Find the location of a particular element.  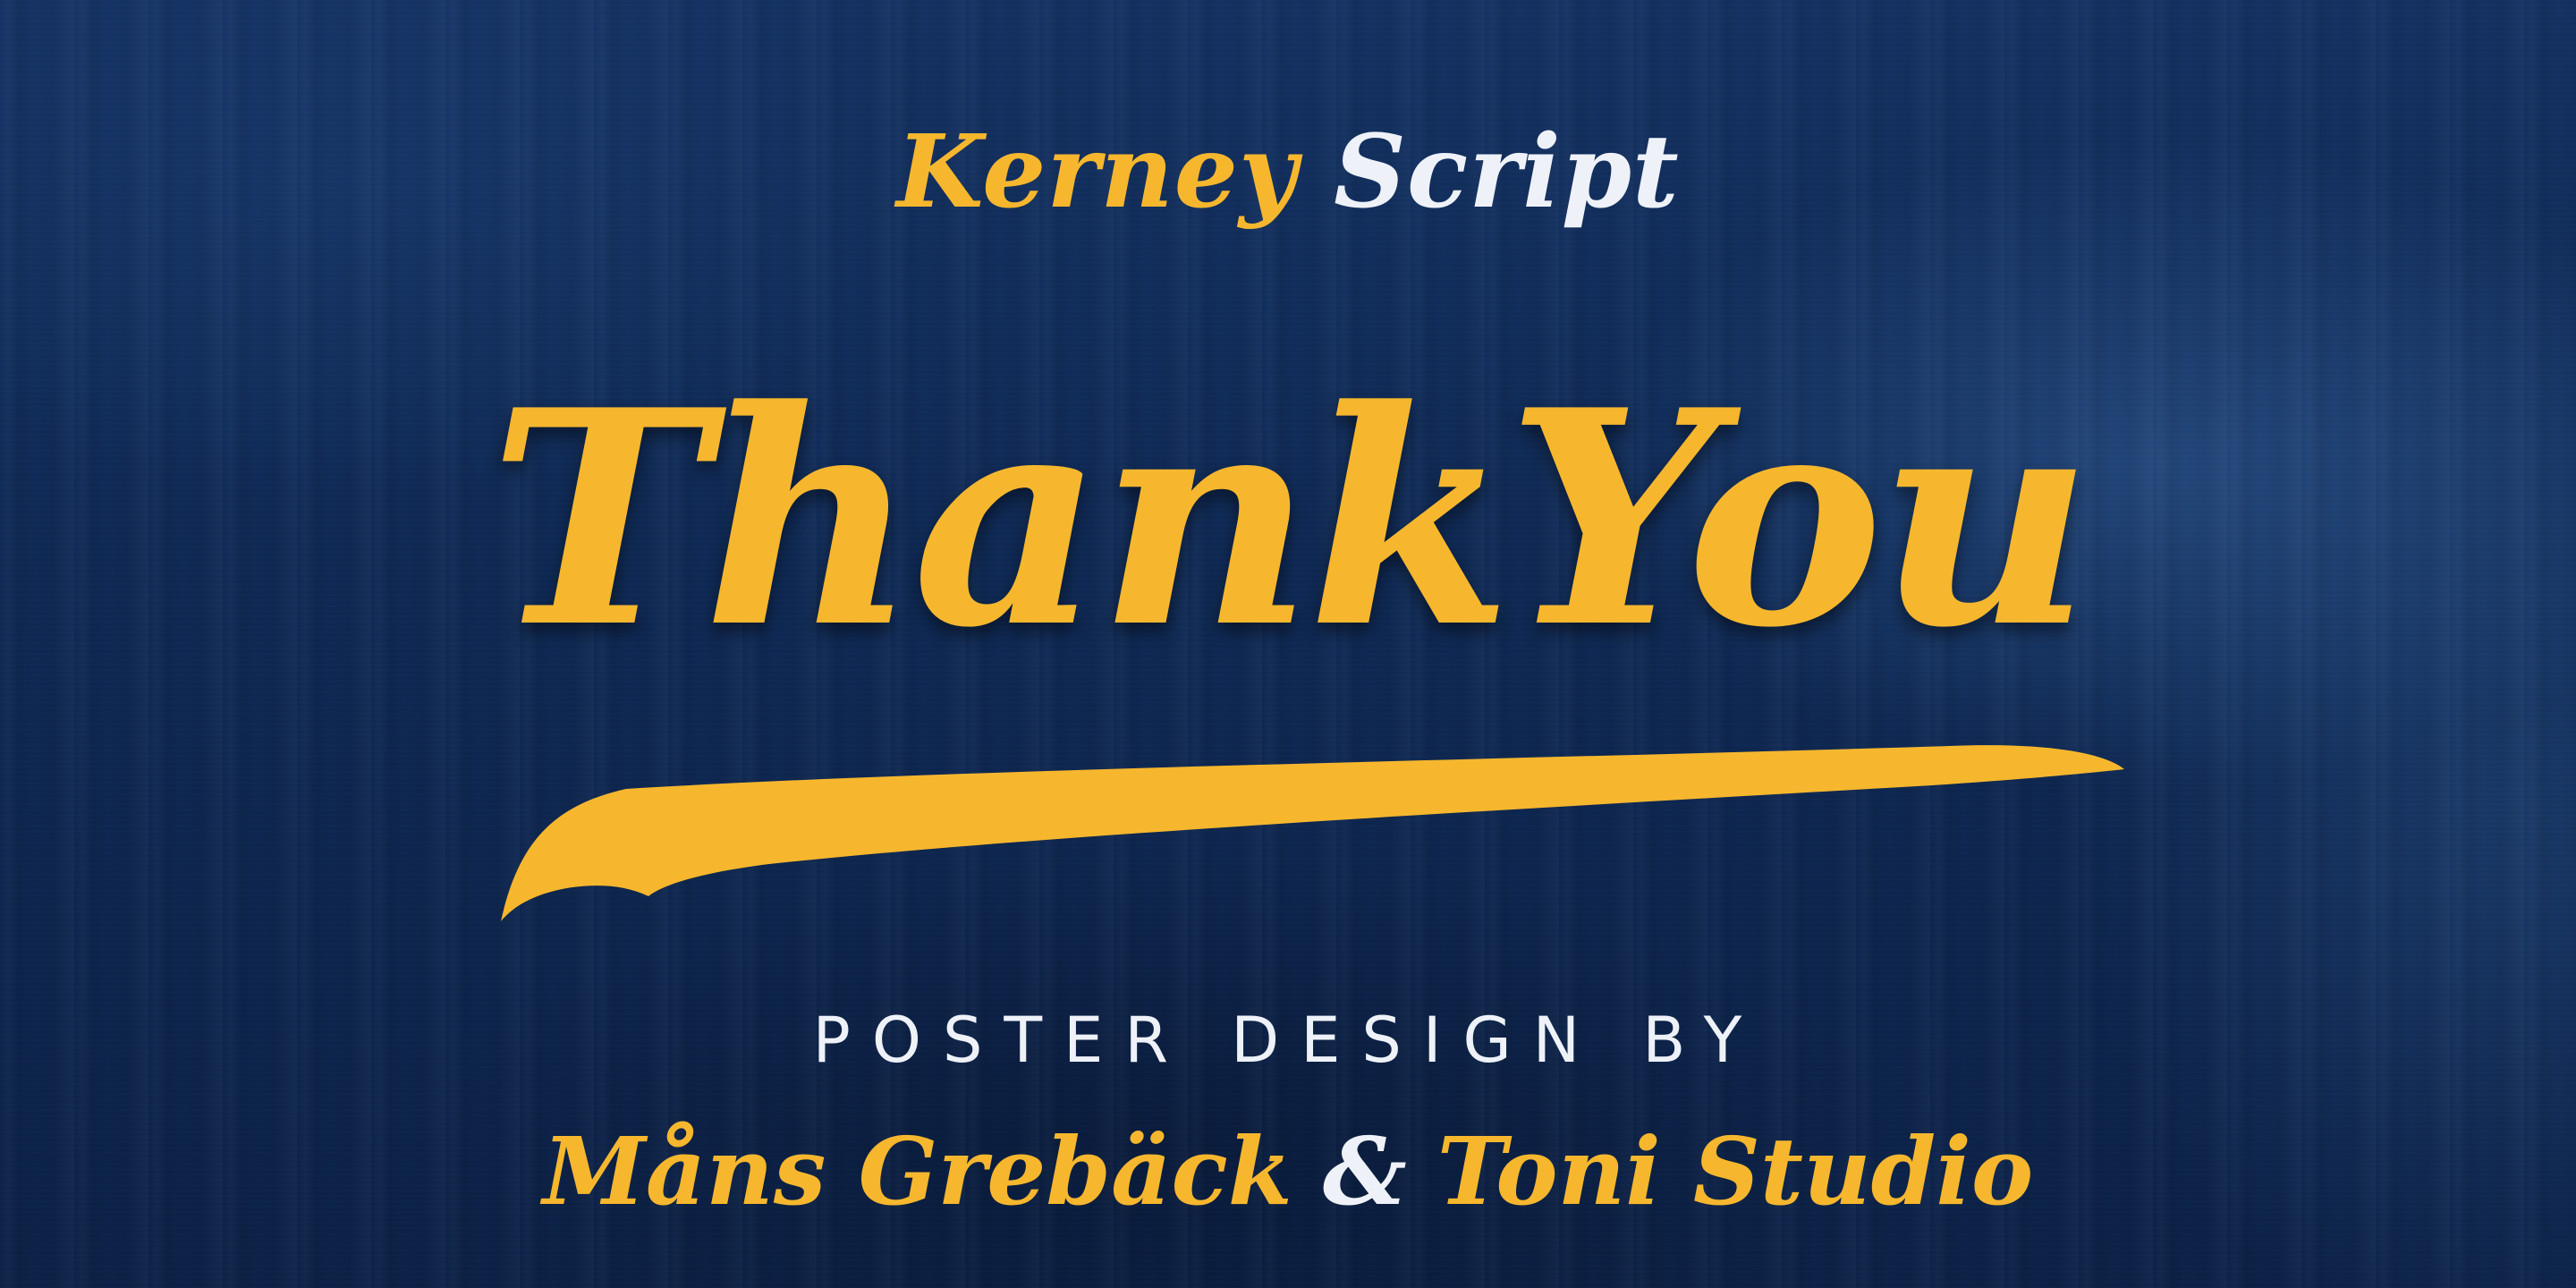

designer-credits: Måns Grebäck & Toni Studio is located at coordinates (1288, 1172).